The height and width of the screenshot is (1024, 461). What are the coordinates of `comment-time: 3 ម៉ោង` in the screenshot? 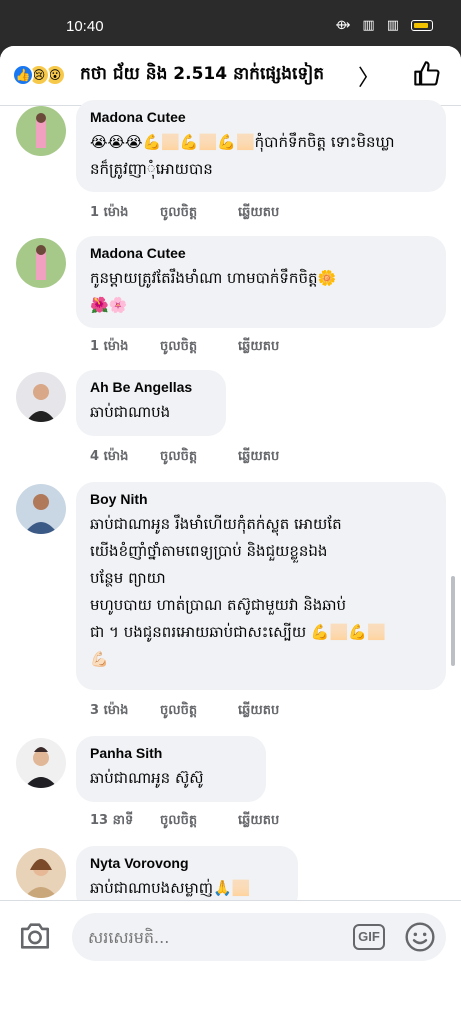 It's located at (125, 711).